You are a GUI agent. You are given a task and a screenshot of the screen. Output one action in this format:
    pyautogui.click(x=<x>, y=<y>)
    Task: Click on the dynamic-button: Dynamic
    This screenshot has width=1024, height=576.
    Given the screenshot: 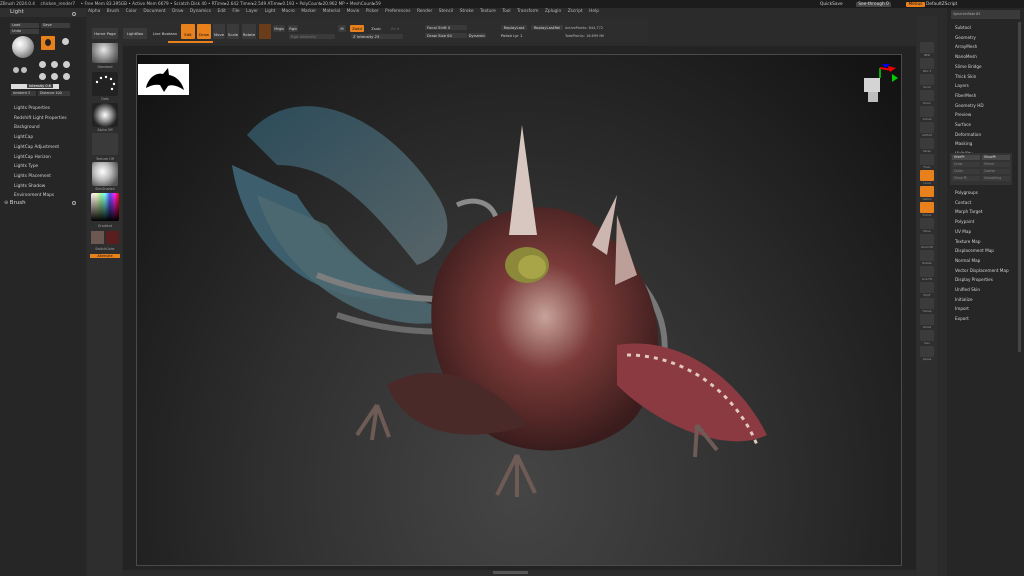 What is the action you would take?
    pyautogui.click(x=477, y=35)
    